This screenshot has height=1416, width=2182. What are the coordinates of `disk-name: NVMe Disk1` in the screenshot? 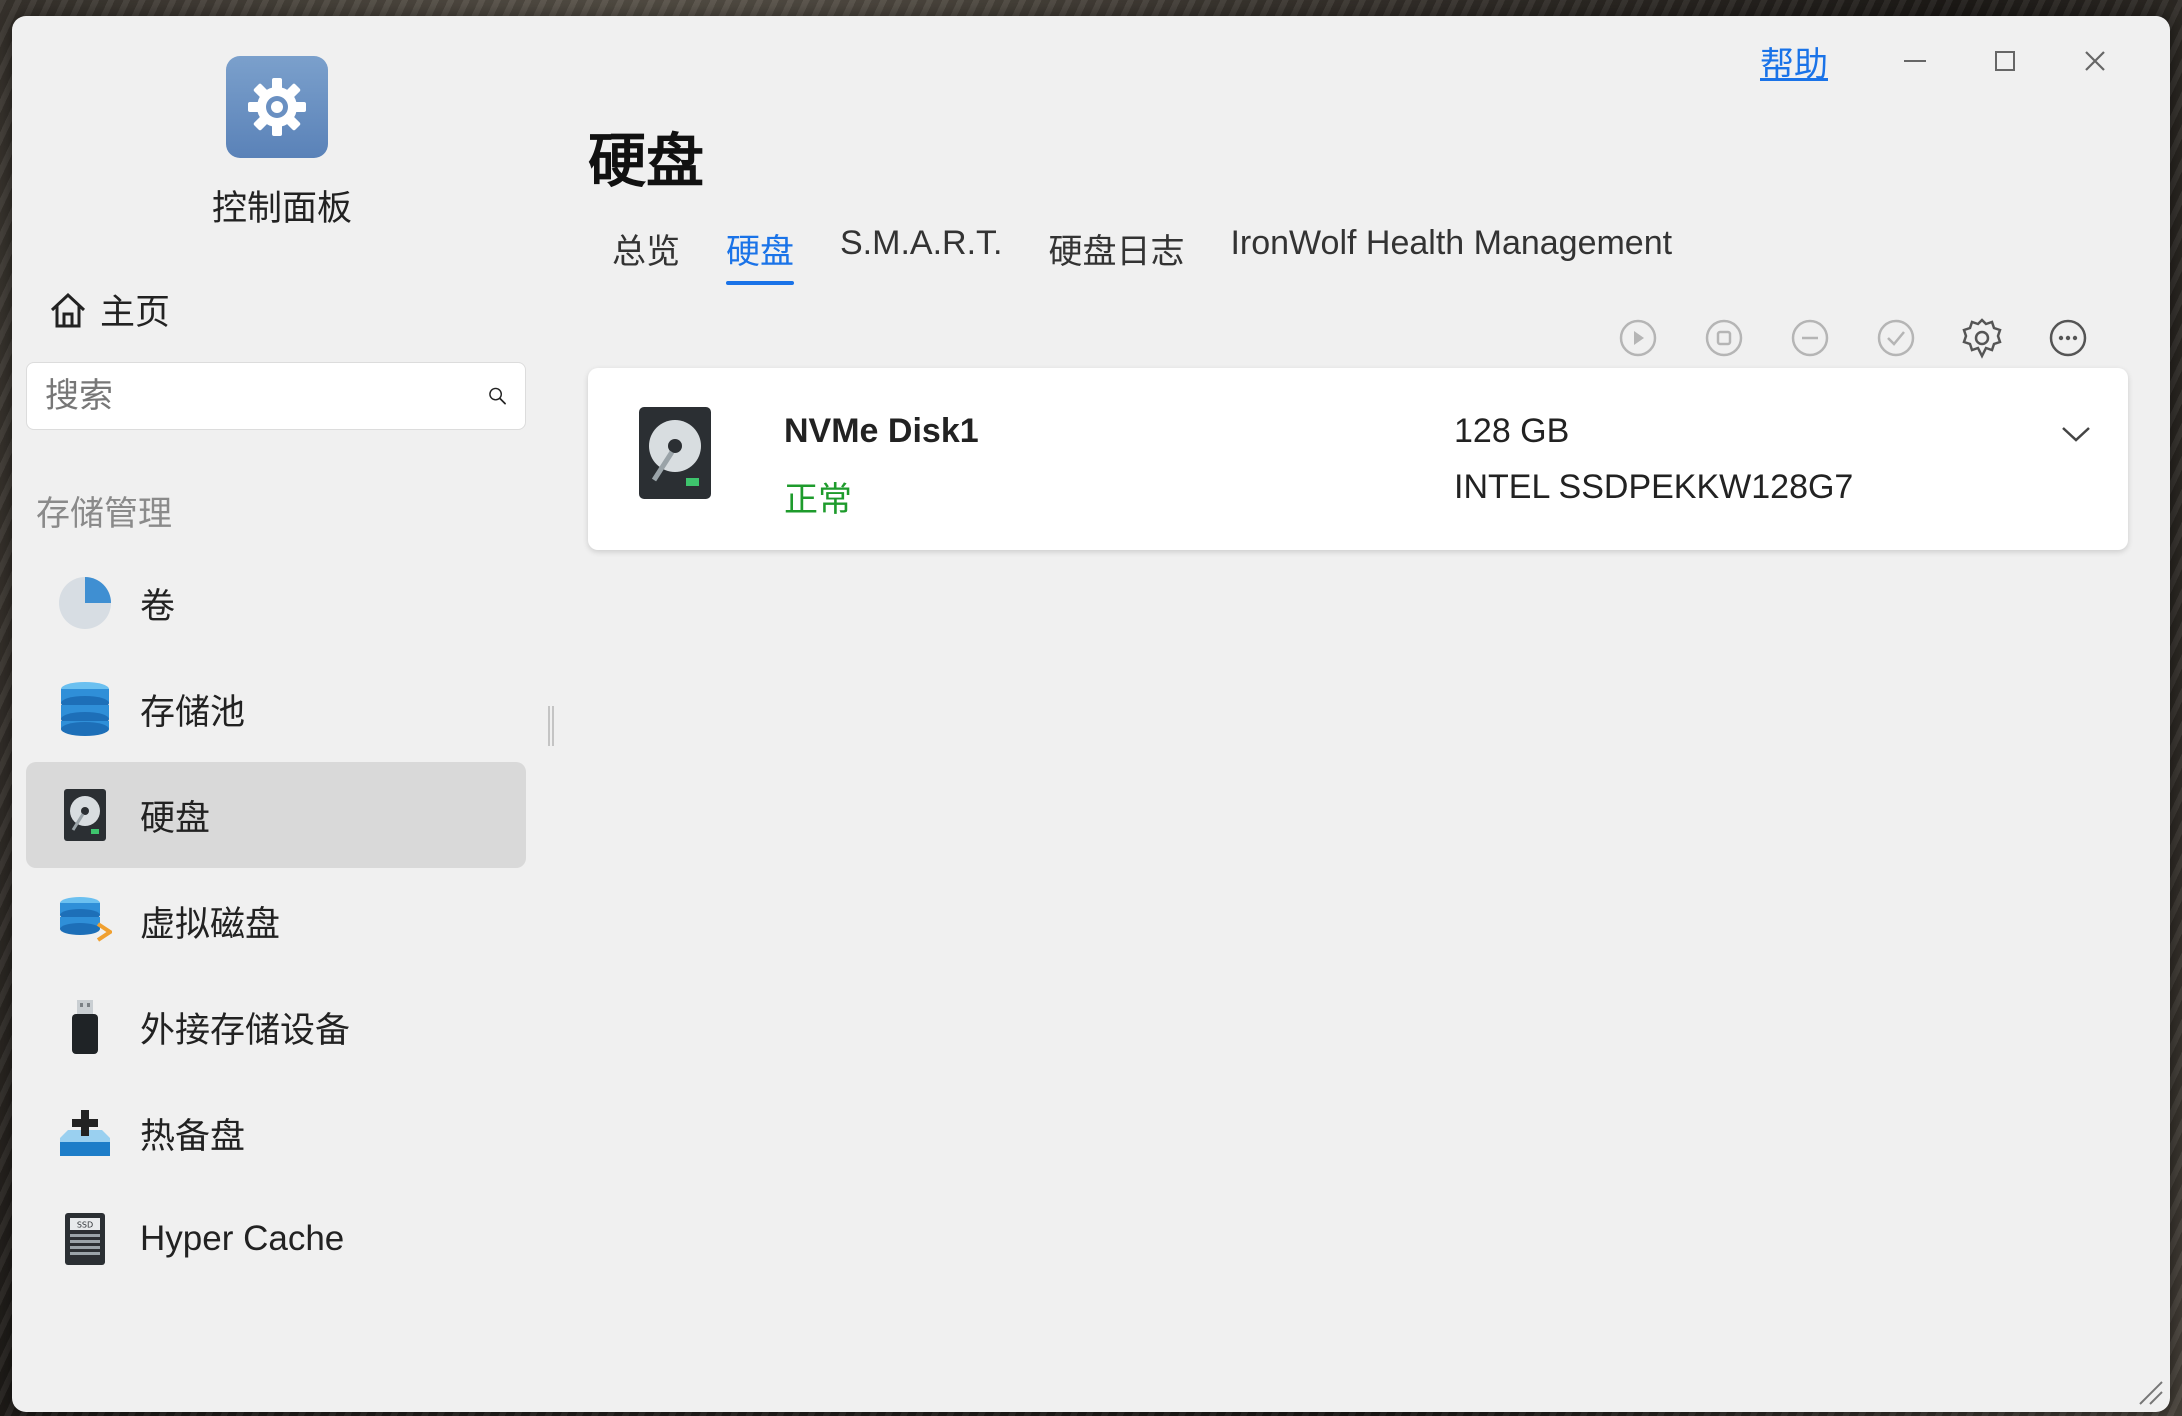 It's located at (881, 431).